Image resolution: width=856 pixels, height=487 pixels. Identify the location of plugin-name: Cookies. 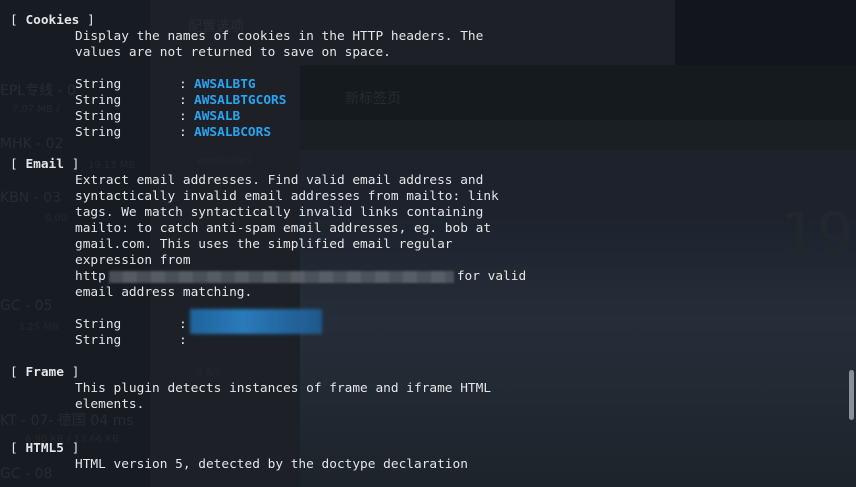
(52, 20).